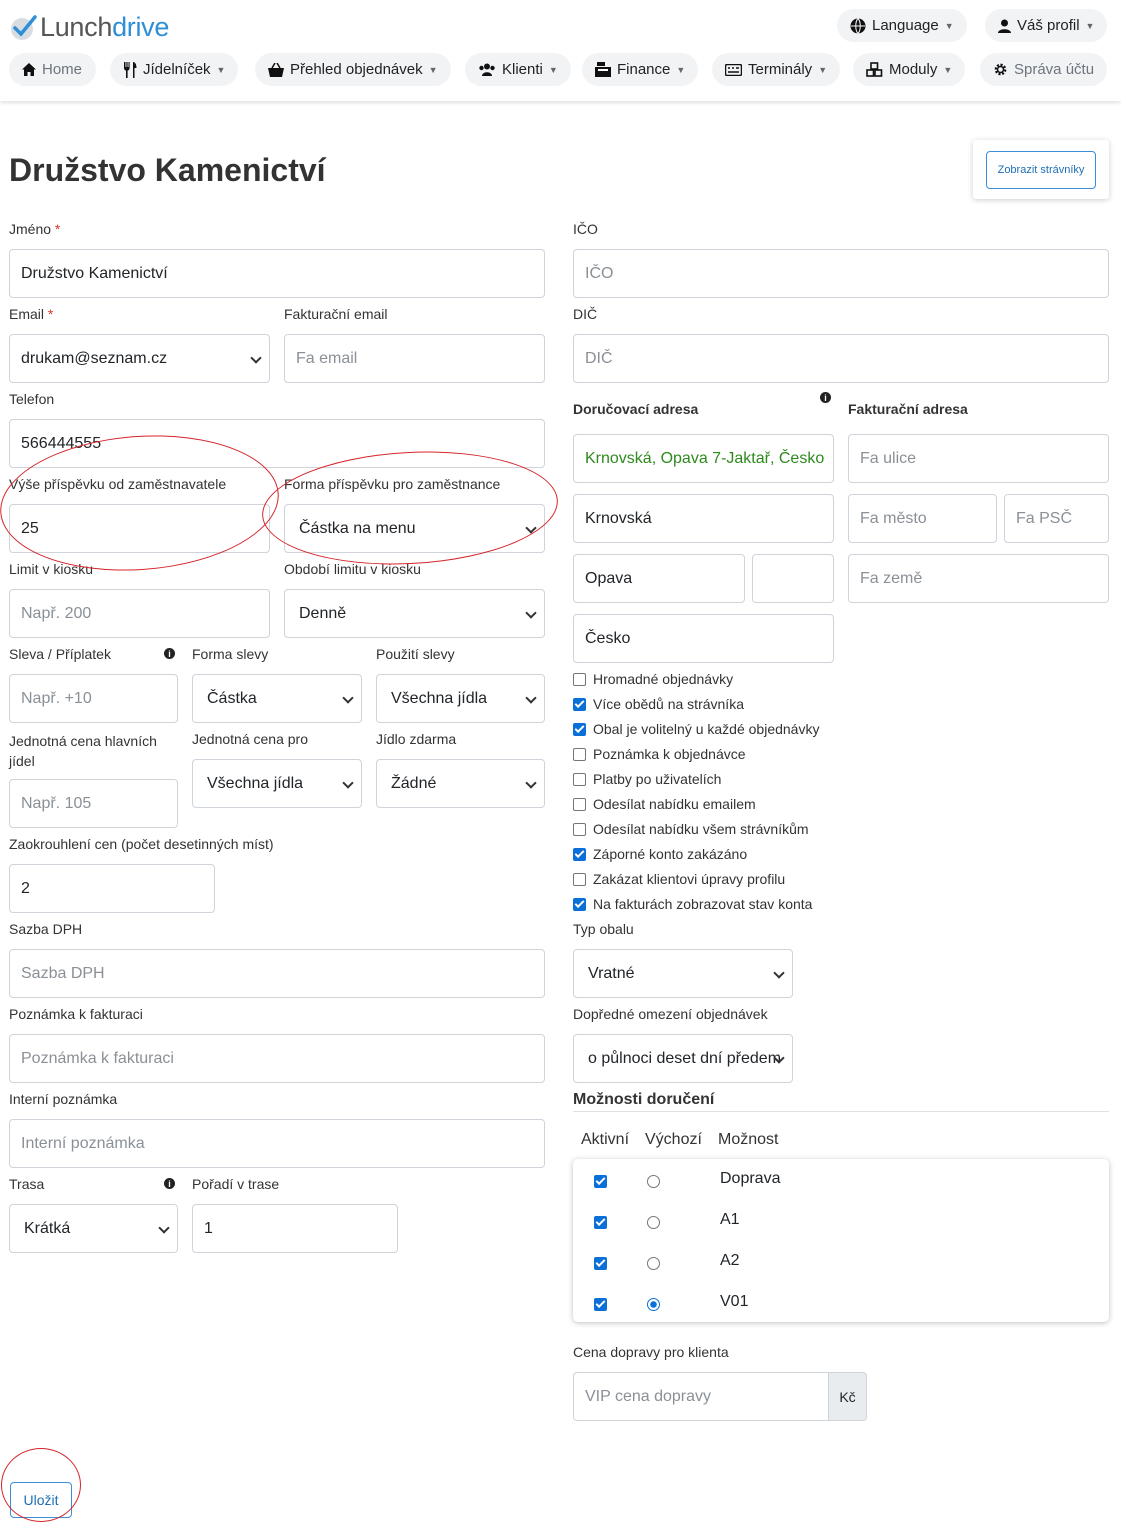  Describe the element at coordinates (277, 783) in the screenshot. I see `unit-price-for-select: Všechna jídla` at that location.